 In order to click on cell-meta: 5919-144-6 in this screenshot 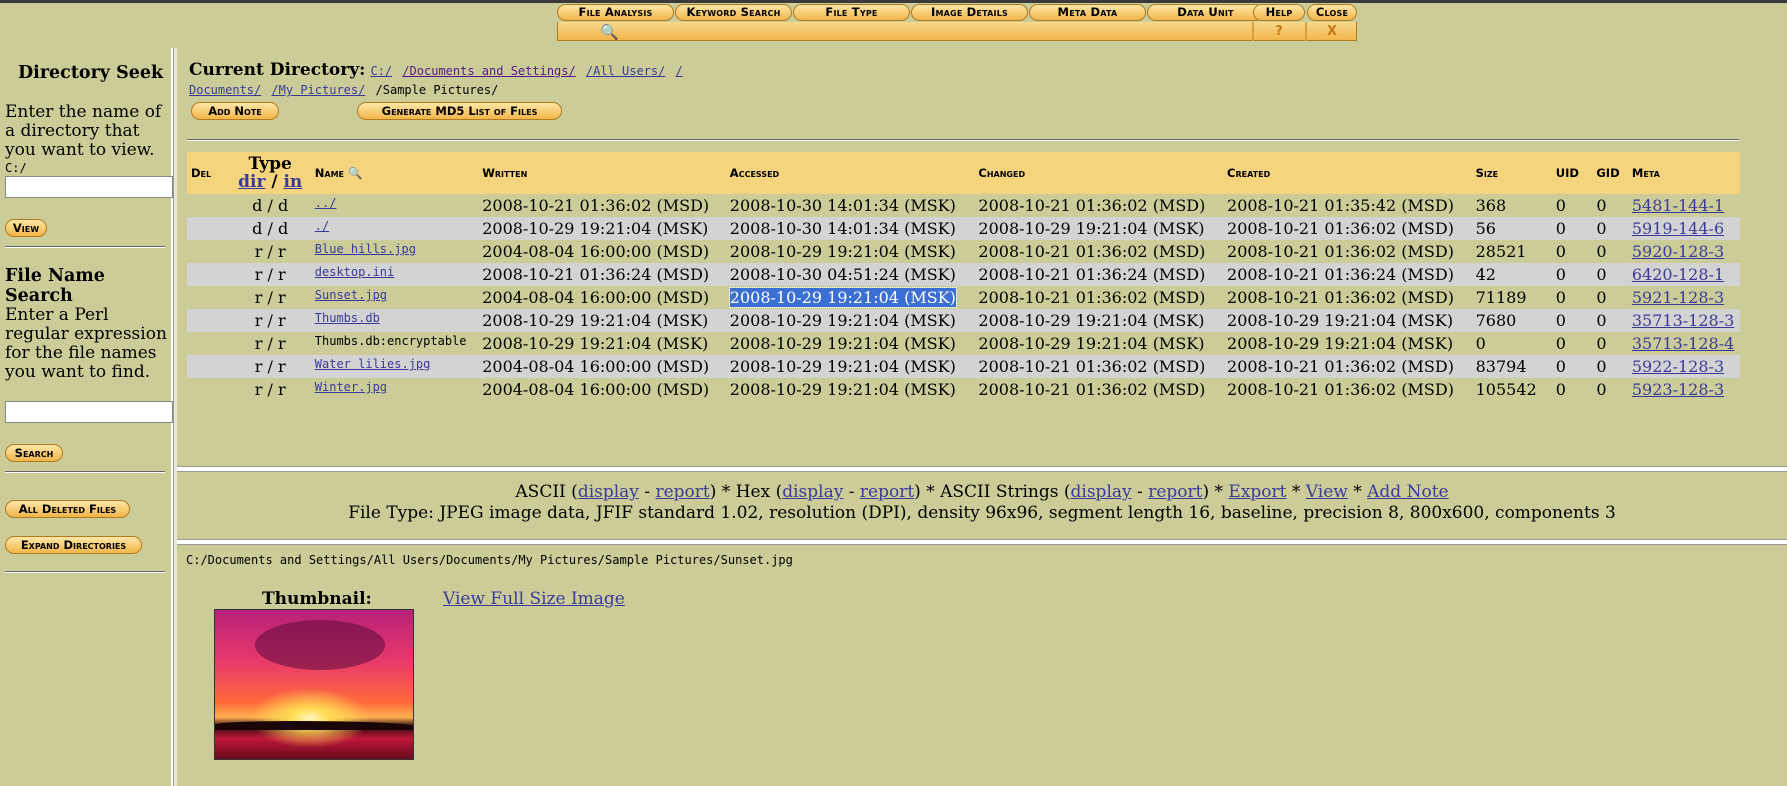, I will do `click(1683, 228)`.